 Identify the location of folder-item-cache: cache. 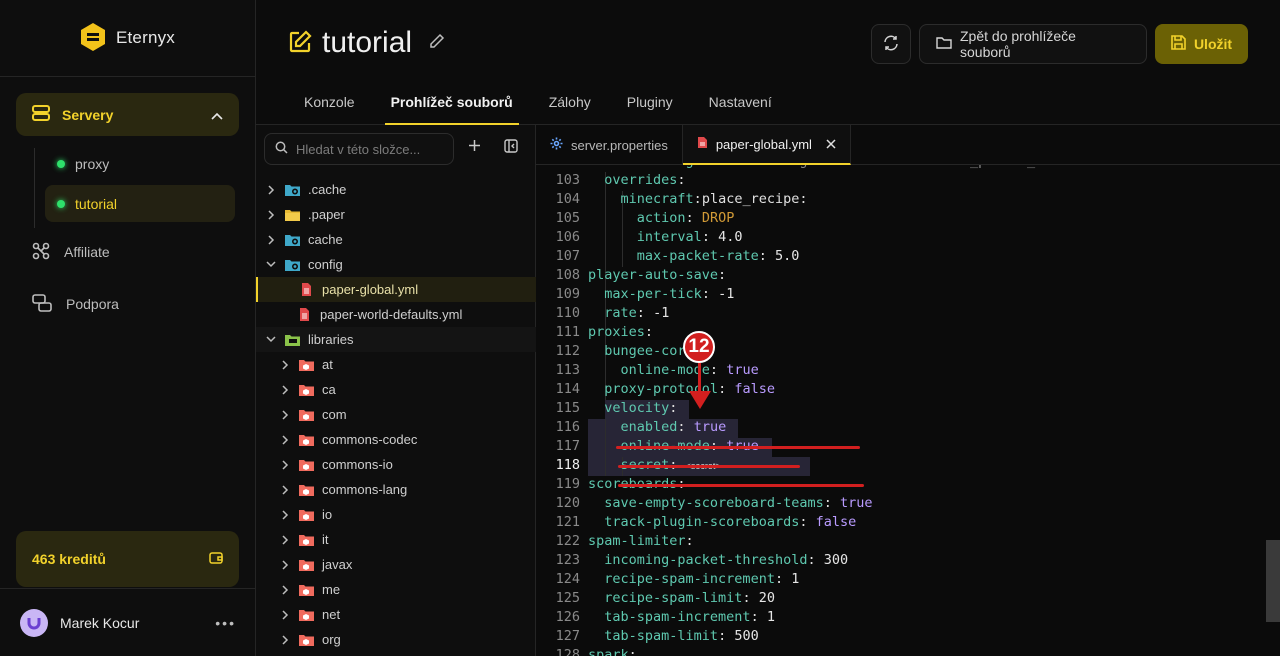
(396, 239).